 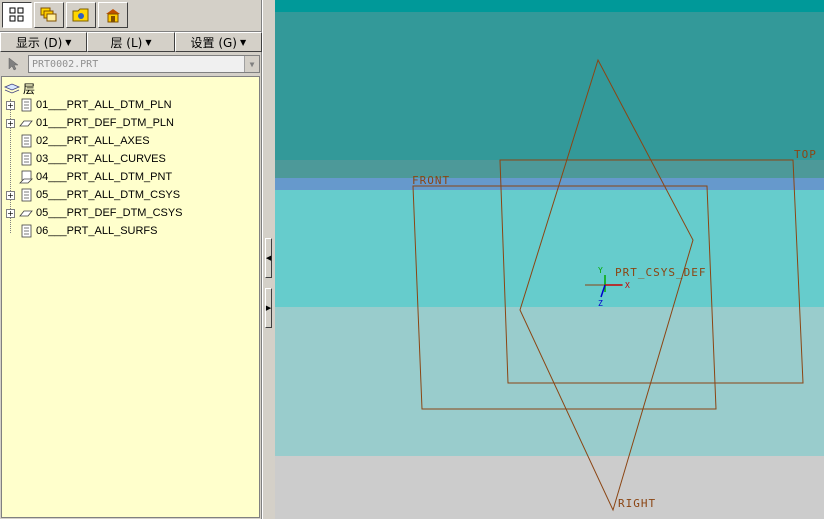 I want to click on layers-stack-icon, so click(x=12, y=88).